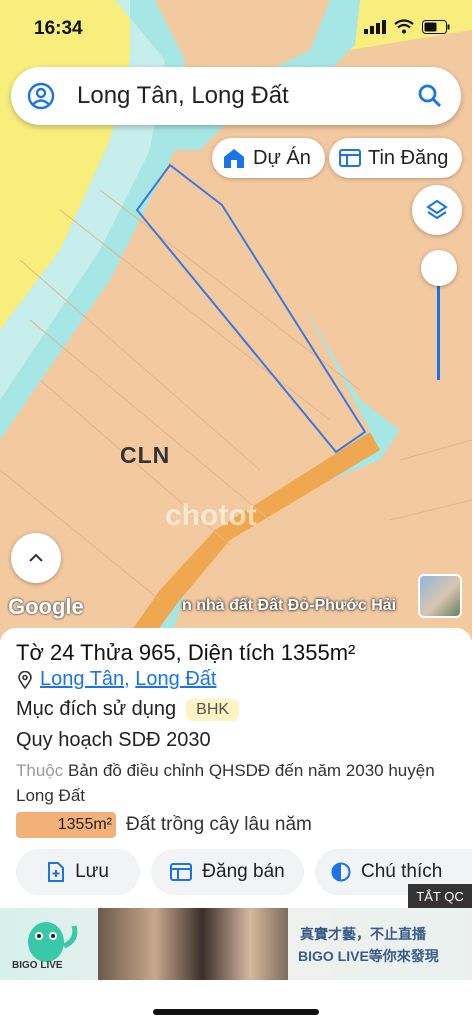 The width and height of the screenshot is (472, 1024). What do you see at coordinates (96, 709) in the screenshot?
I see `purpose-label: Mục đích sử dụng` at bounding box center [96, 709].